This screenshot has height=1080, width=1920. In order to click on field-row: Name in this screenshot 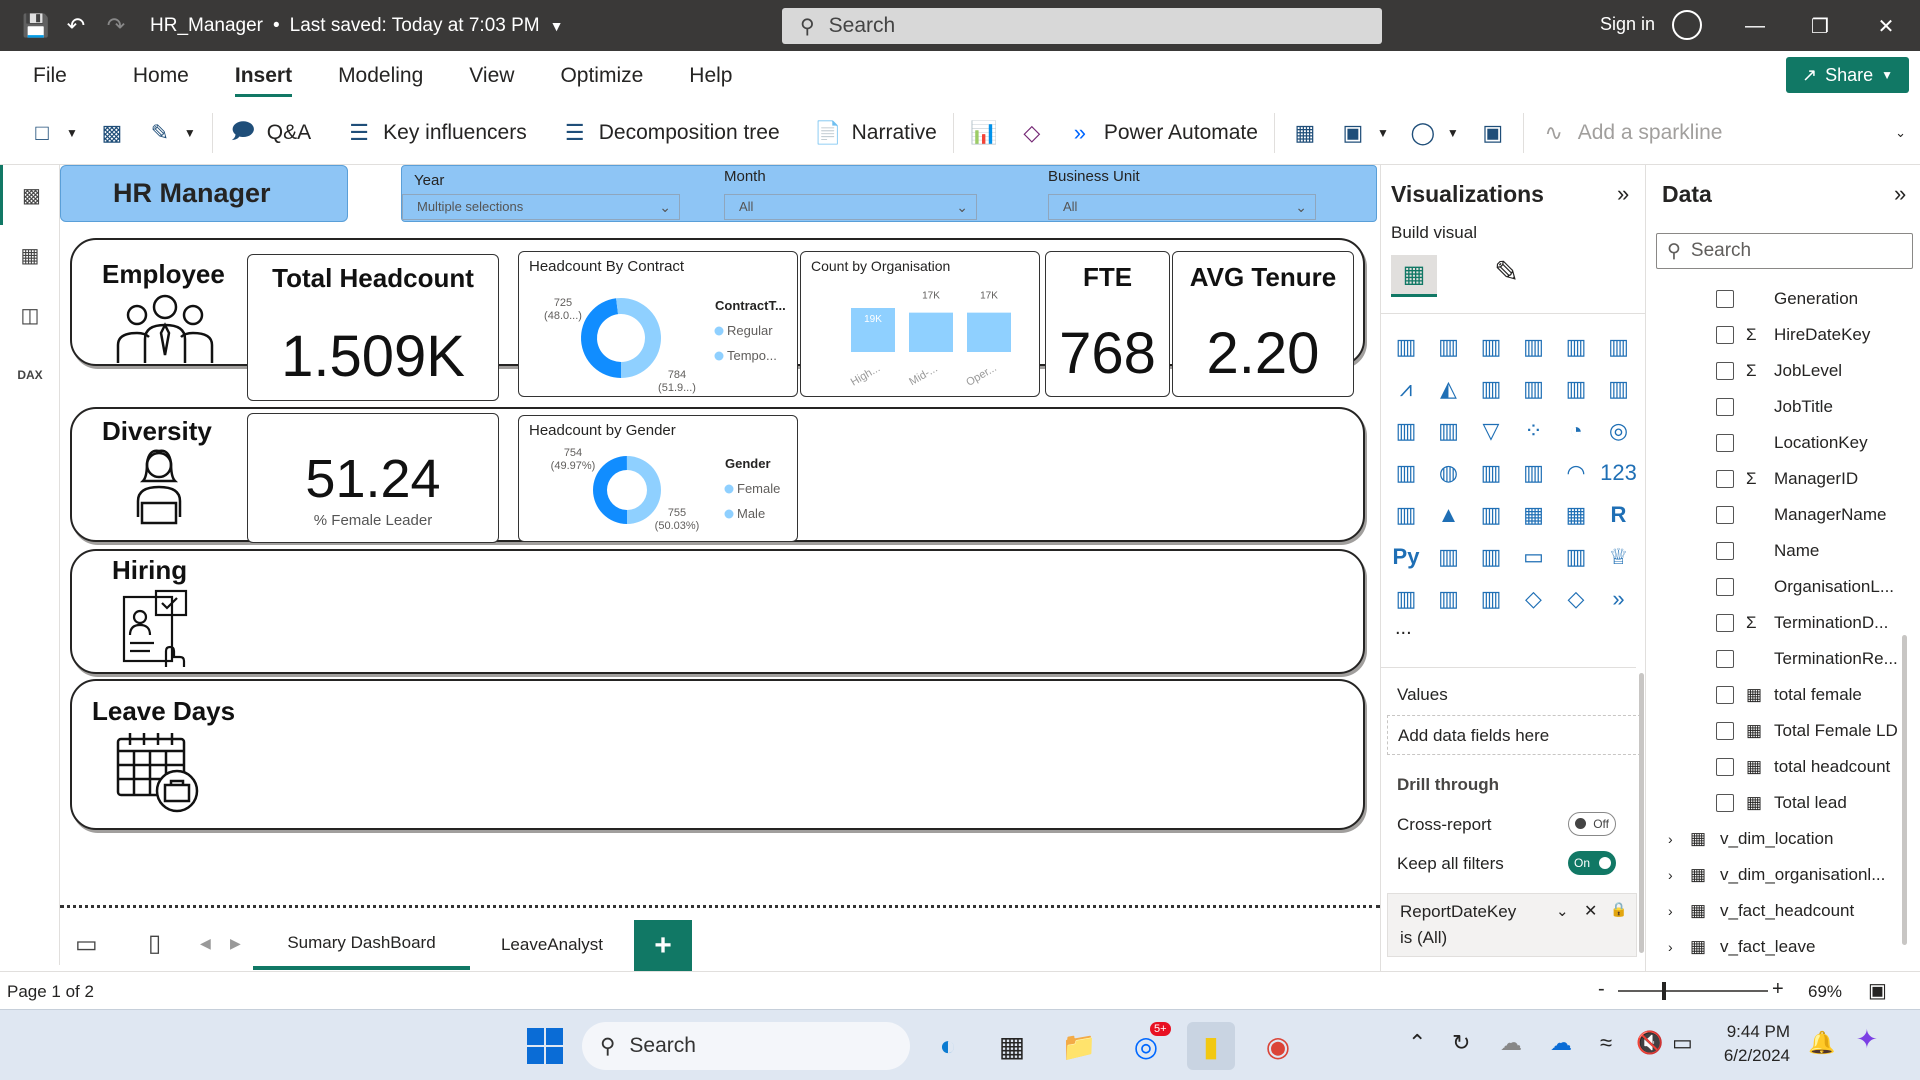, I will do `click(1783, 551)`.